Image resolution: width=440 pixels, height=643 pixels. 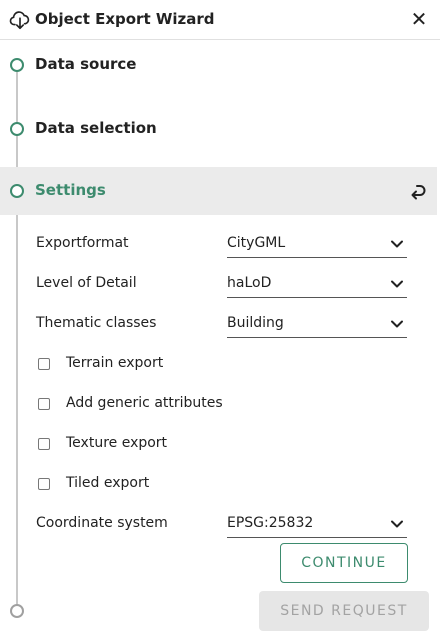 What do you see at coordinates (317, 525) in the screenshot?
I see `coordinate-system-select: EPSG:25832` at bounding box center [317, 525].